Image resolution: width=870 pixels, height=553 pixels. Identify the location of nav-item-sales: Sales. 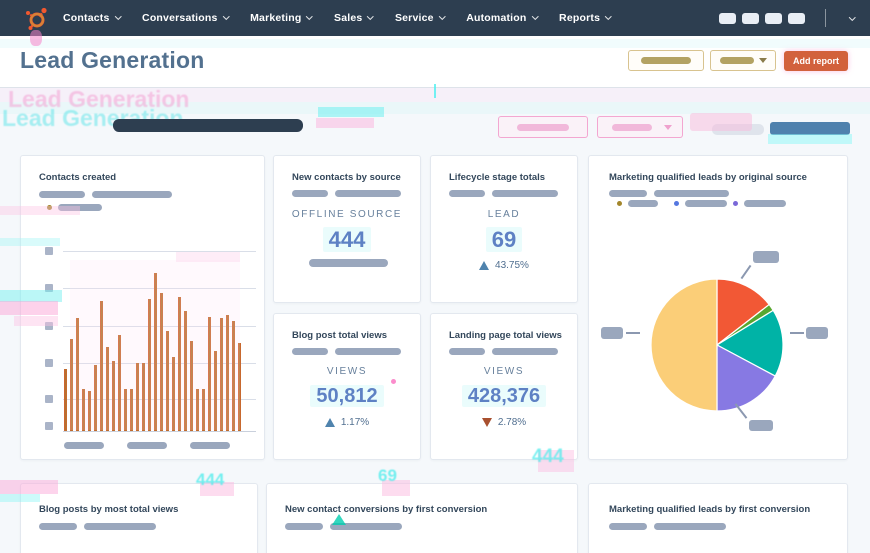
(354, 18).